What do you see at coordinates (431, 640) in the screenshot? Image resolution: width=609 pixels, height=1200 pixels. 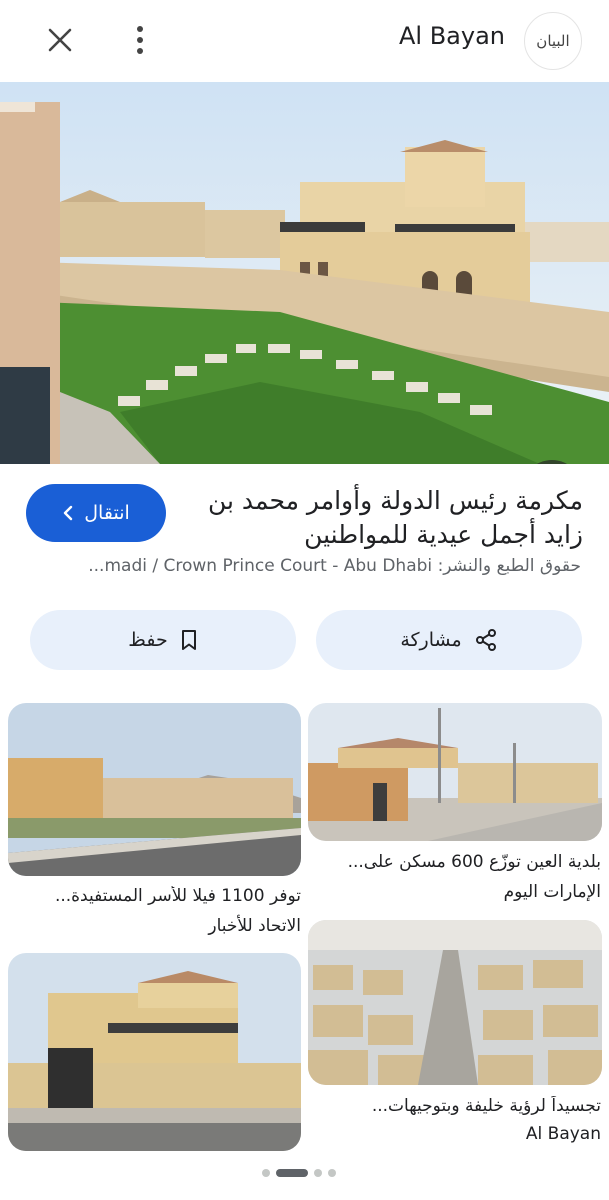 I see `share-label: مشاركة` at bounding box center [431, 640].